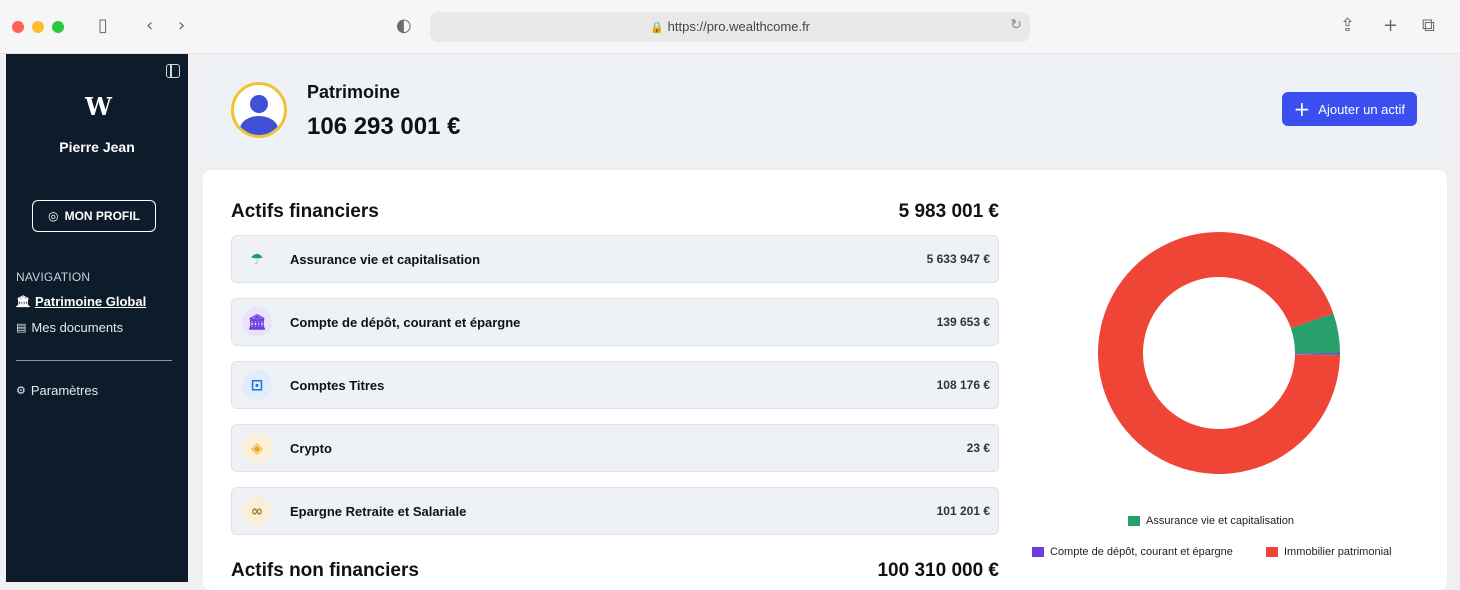 Image resolution: width=1460 pixels, height=590 pixels. What do you see at coordinates (1302, 109) in the screenshot?
I see `plus-icon: +` at bounding box center [1302, 109].